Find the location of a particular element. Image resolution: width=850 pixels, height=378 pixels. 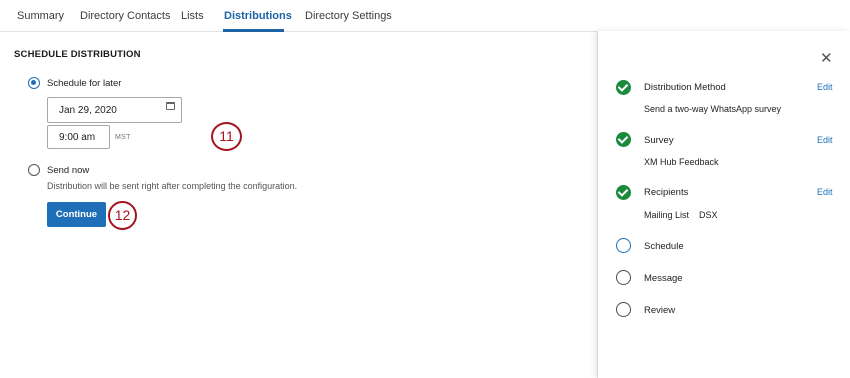

timezone-label: MST is located at coordinates (123, 137).